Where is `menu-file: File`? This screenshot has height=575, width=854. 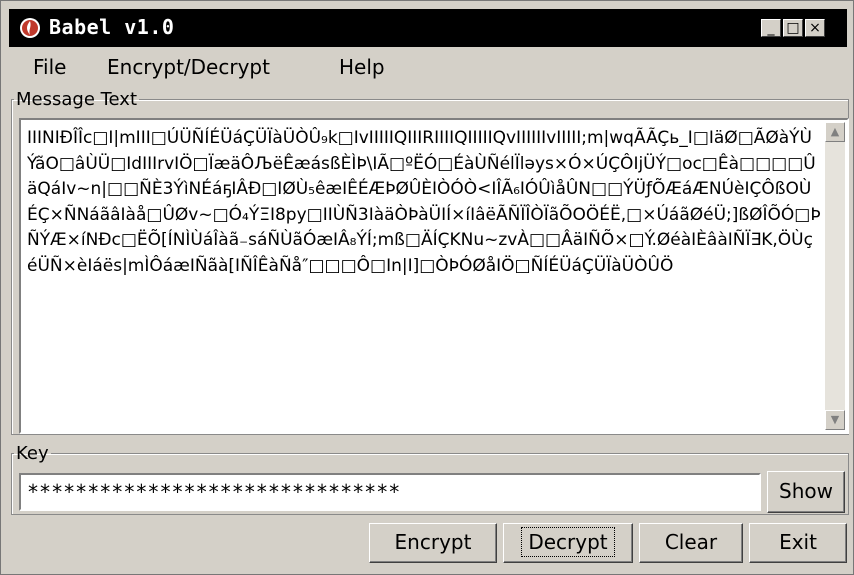 menu-file: File is located at coordinates (49, 67).